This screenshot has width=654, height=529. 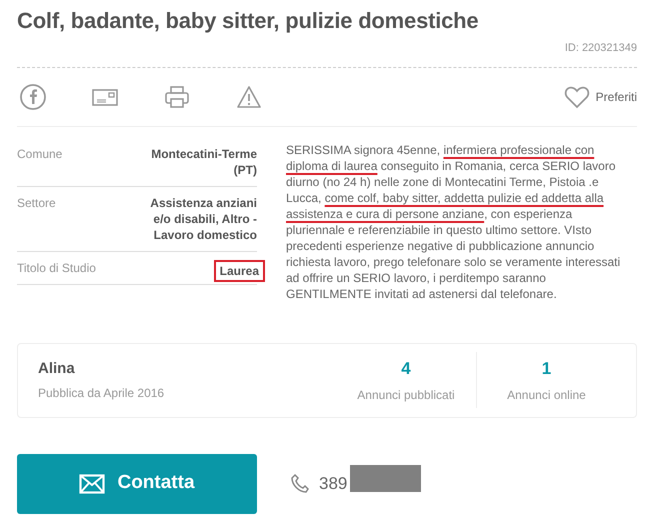 I want to click on facebook-icon, so click(x=33, y=96).